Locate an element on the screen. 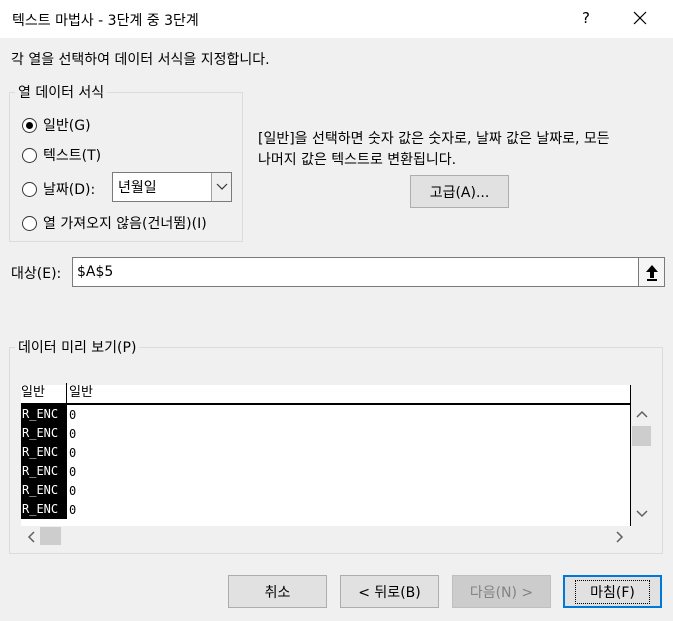 This screenshot has width=673, height=621. finish-button-label: 마침(F) is located at coordinates (612, 591).